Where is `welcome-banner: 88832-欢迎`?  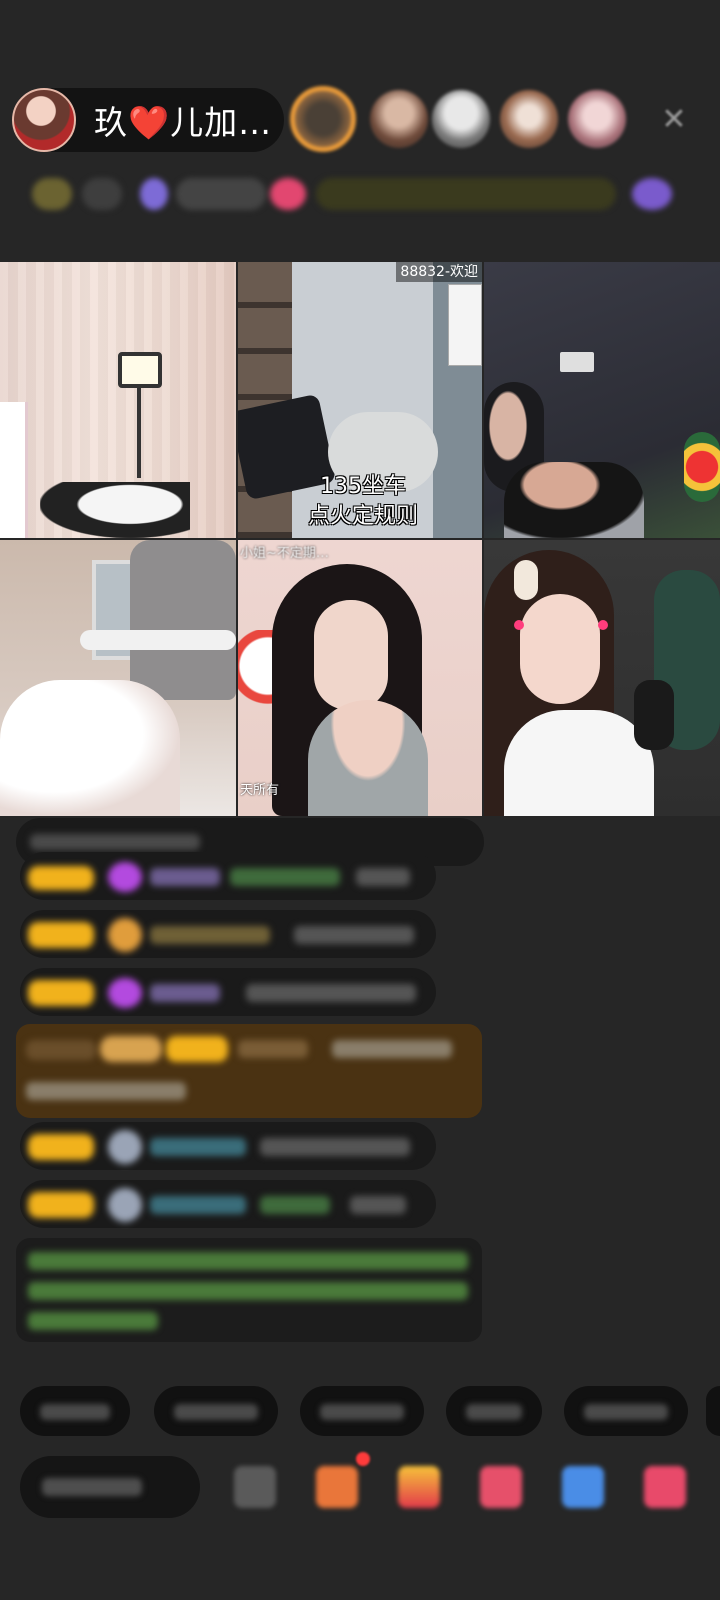
welcome-banner: 88832-欢迎 is located at coordinates (439, 272).